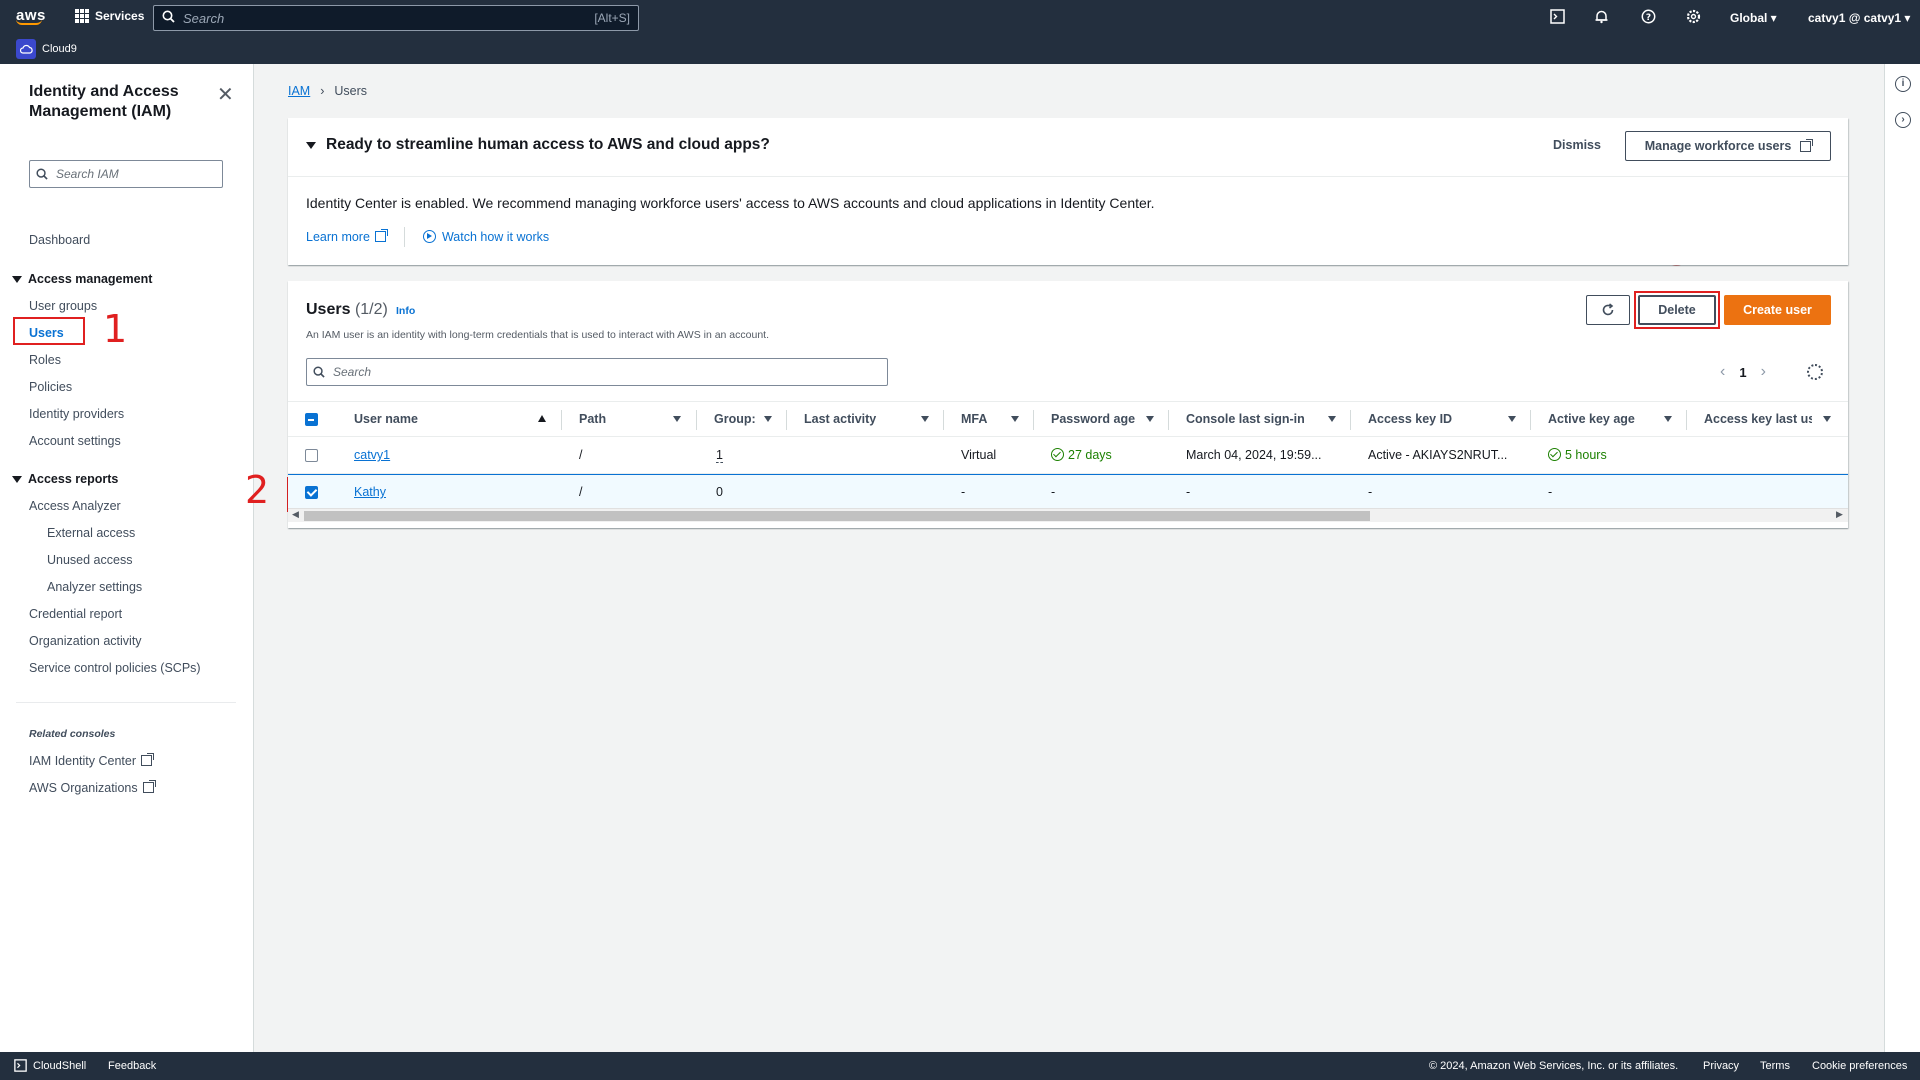  I want to click on table-row-selected: Kathy / 0 - - - - -, so click(1068, 492).